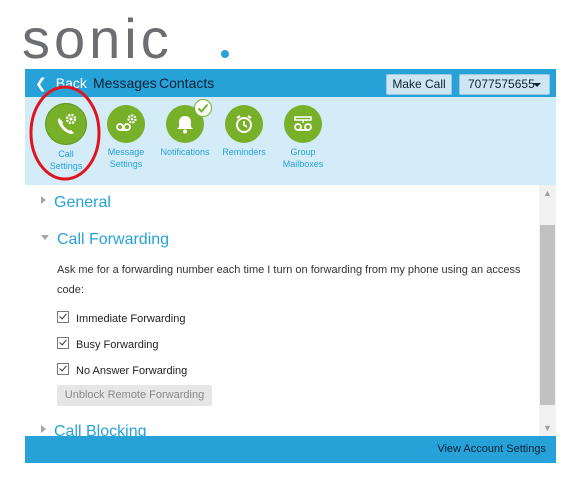 This screenshot has width=572, height=486. I want to click on group-voicemail-icon, so click(303, 124).